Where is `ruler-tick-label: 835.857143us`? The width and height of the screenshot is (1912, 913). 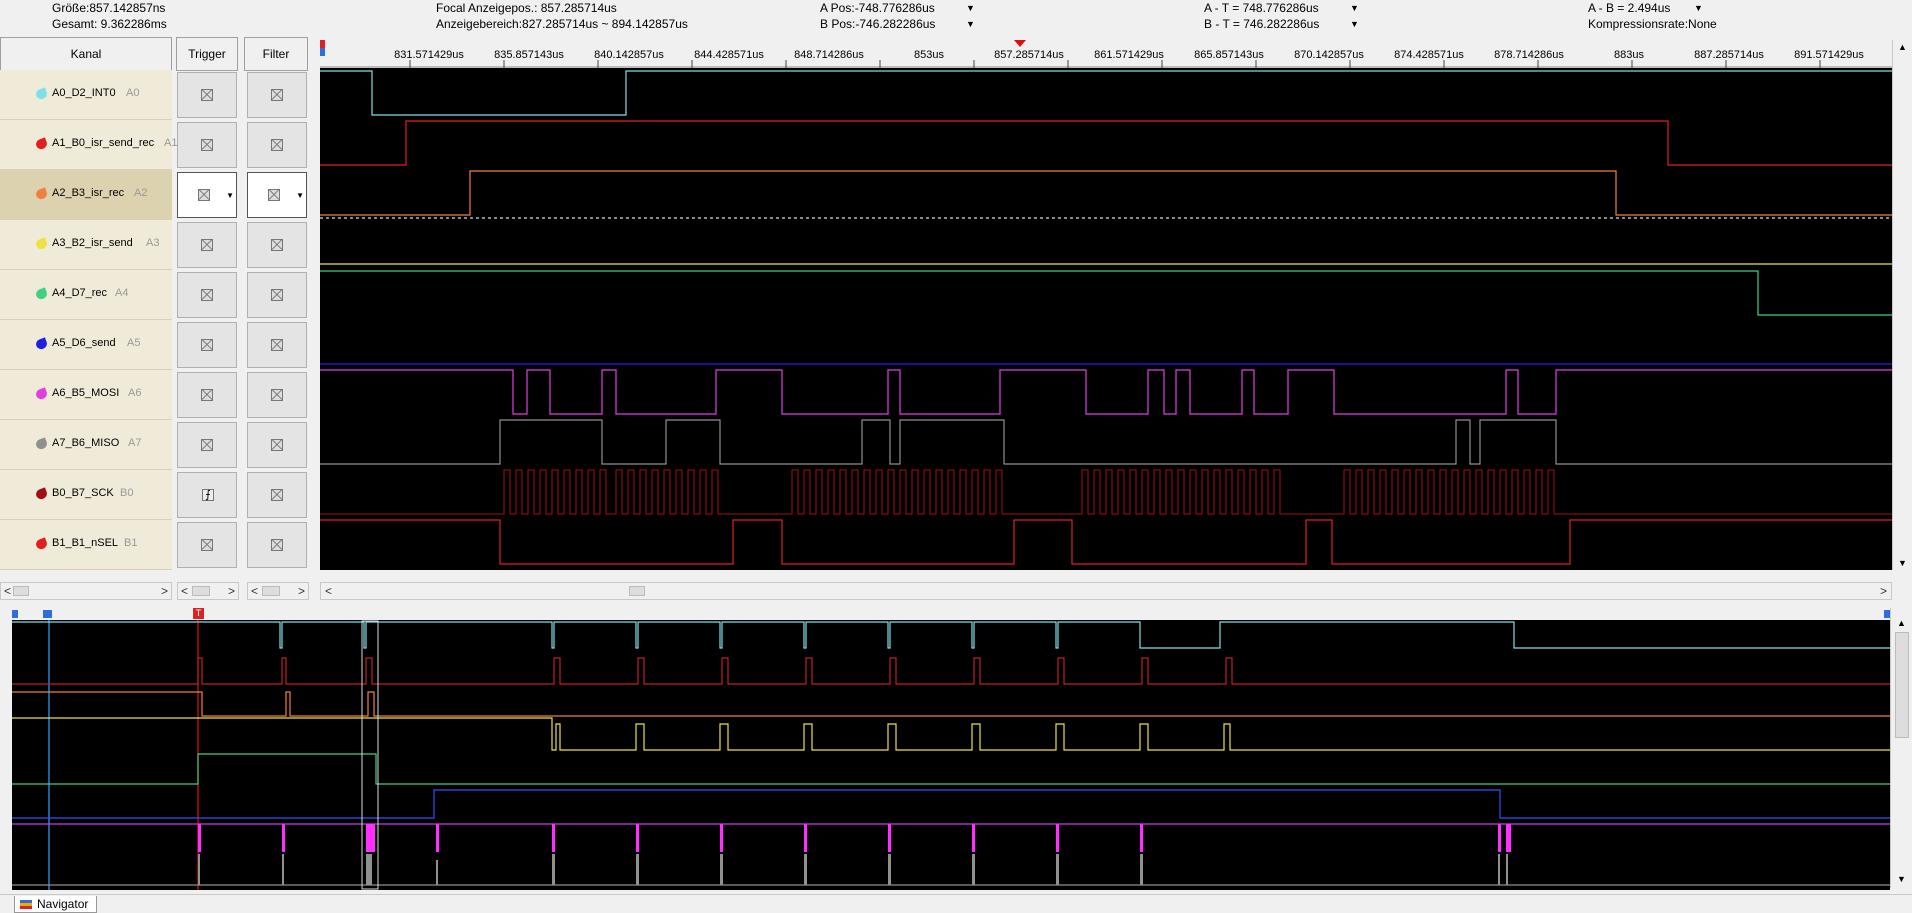 ruler-tick-label: 835.857143us is located at coordinates (529, 55).